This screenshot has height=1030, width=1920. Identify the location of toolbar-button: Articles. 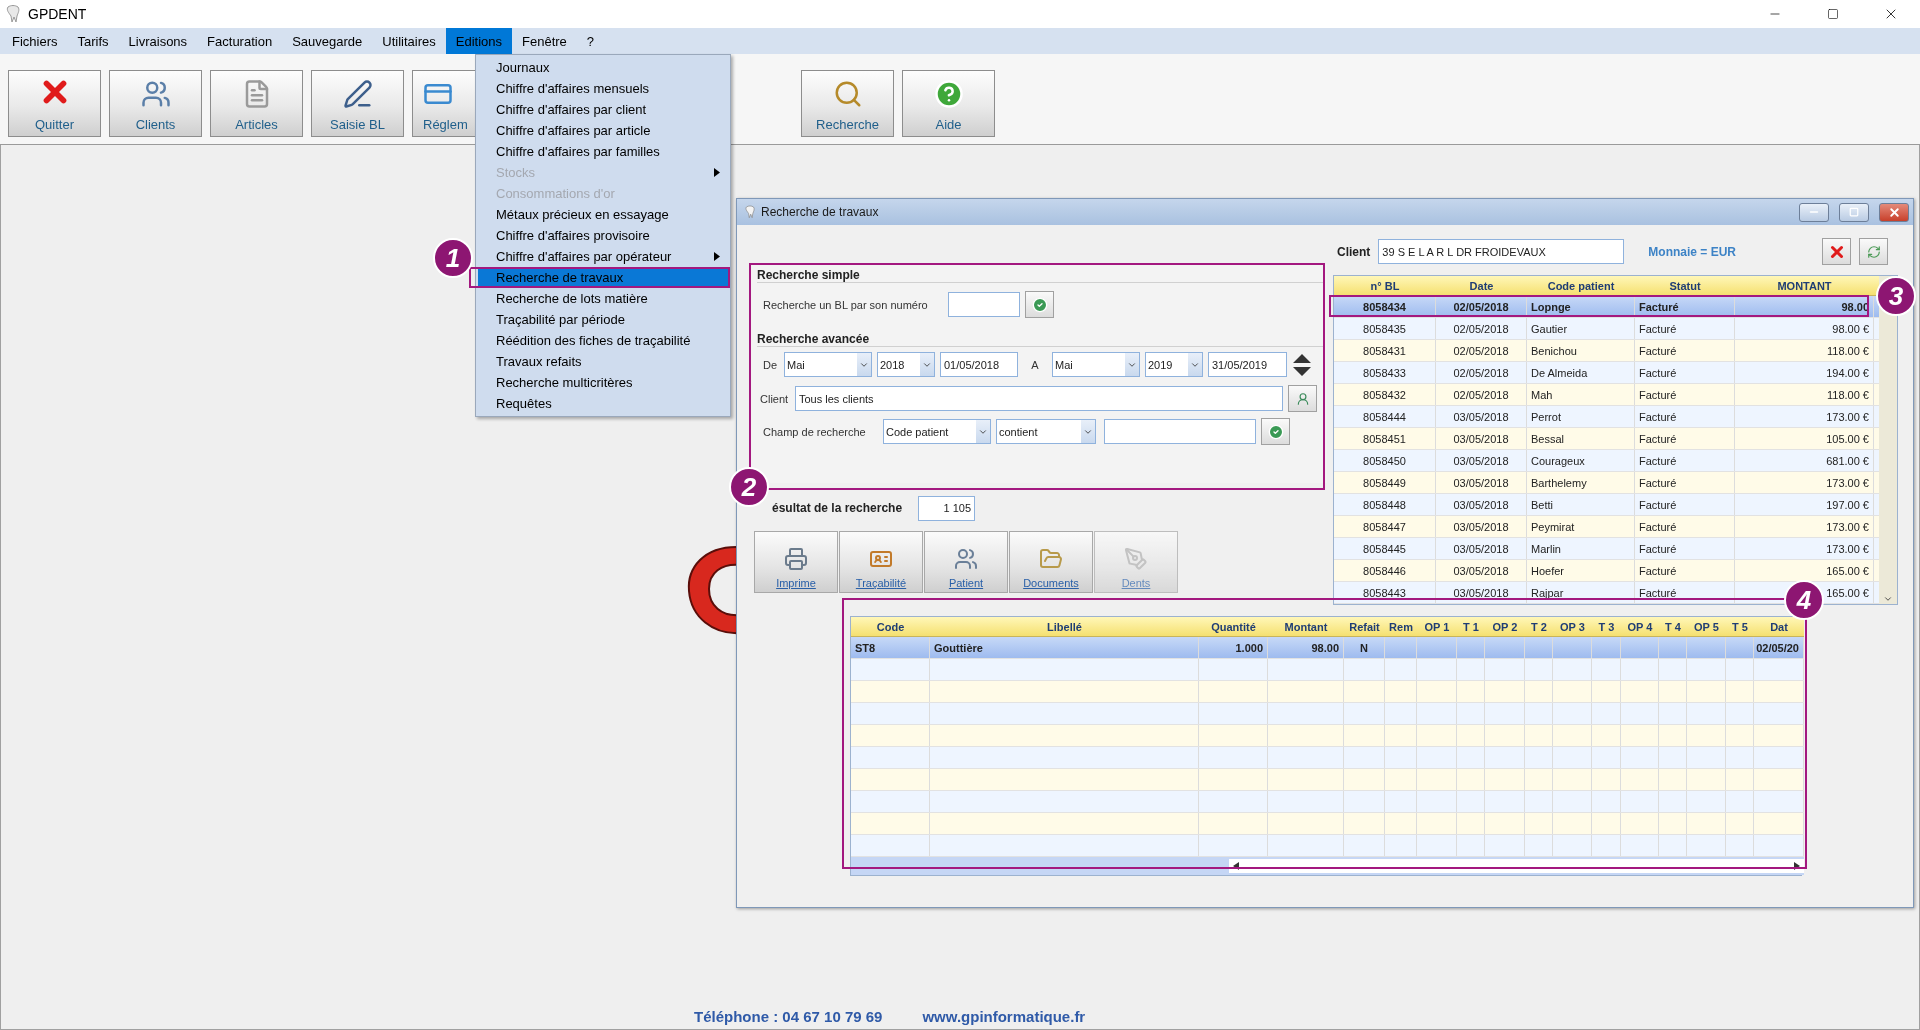
(256, 103).